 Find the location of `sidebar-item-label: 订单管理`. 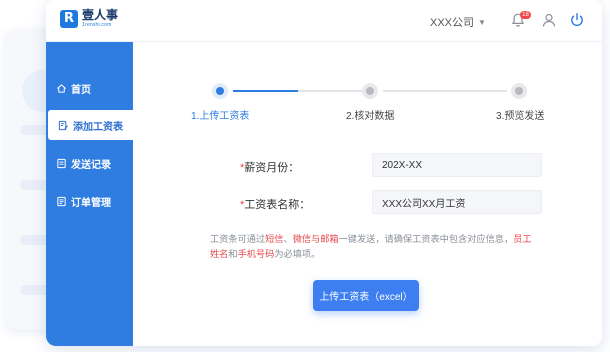

sidebar-item-label: 订单管理 is located at coordinates (91, 203).